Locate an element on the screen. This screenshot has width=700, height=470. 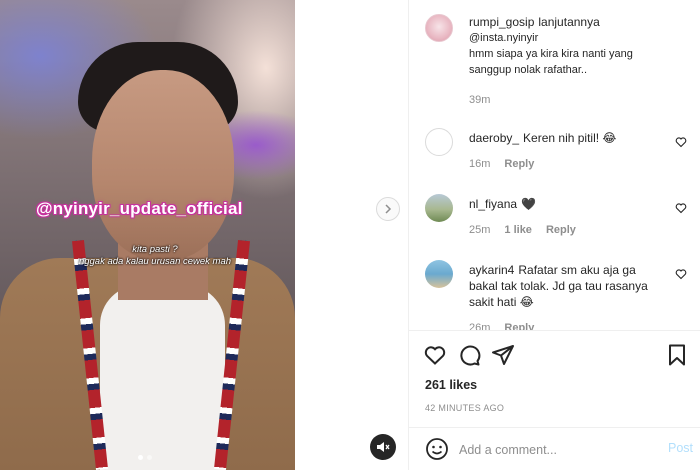
caption-mention: @insta.nyinyir is located at coordinates (574, 38).